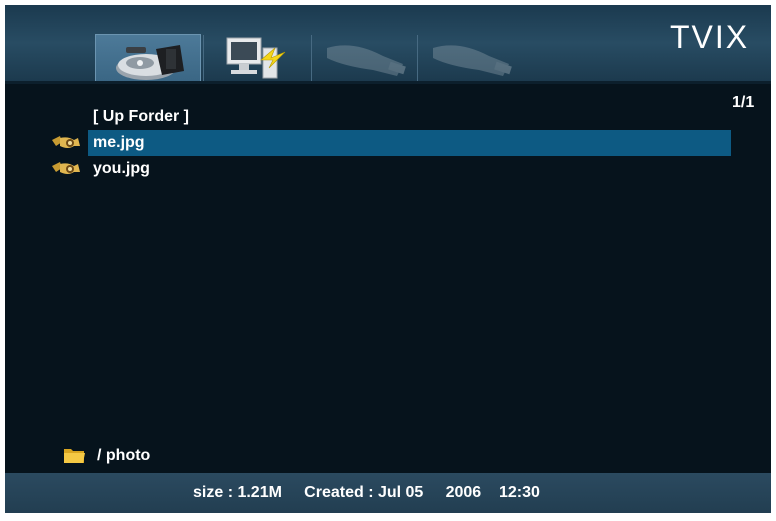  I want to click on tab-hdd, so click(148, 58).